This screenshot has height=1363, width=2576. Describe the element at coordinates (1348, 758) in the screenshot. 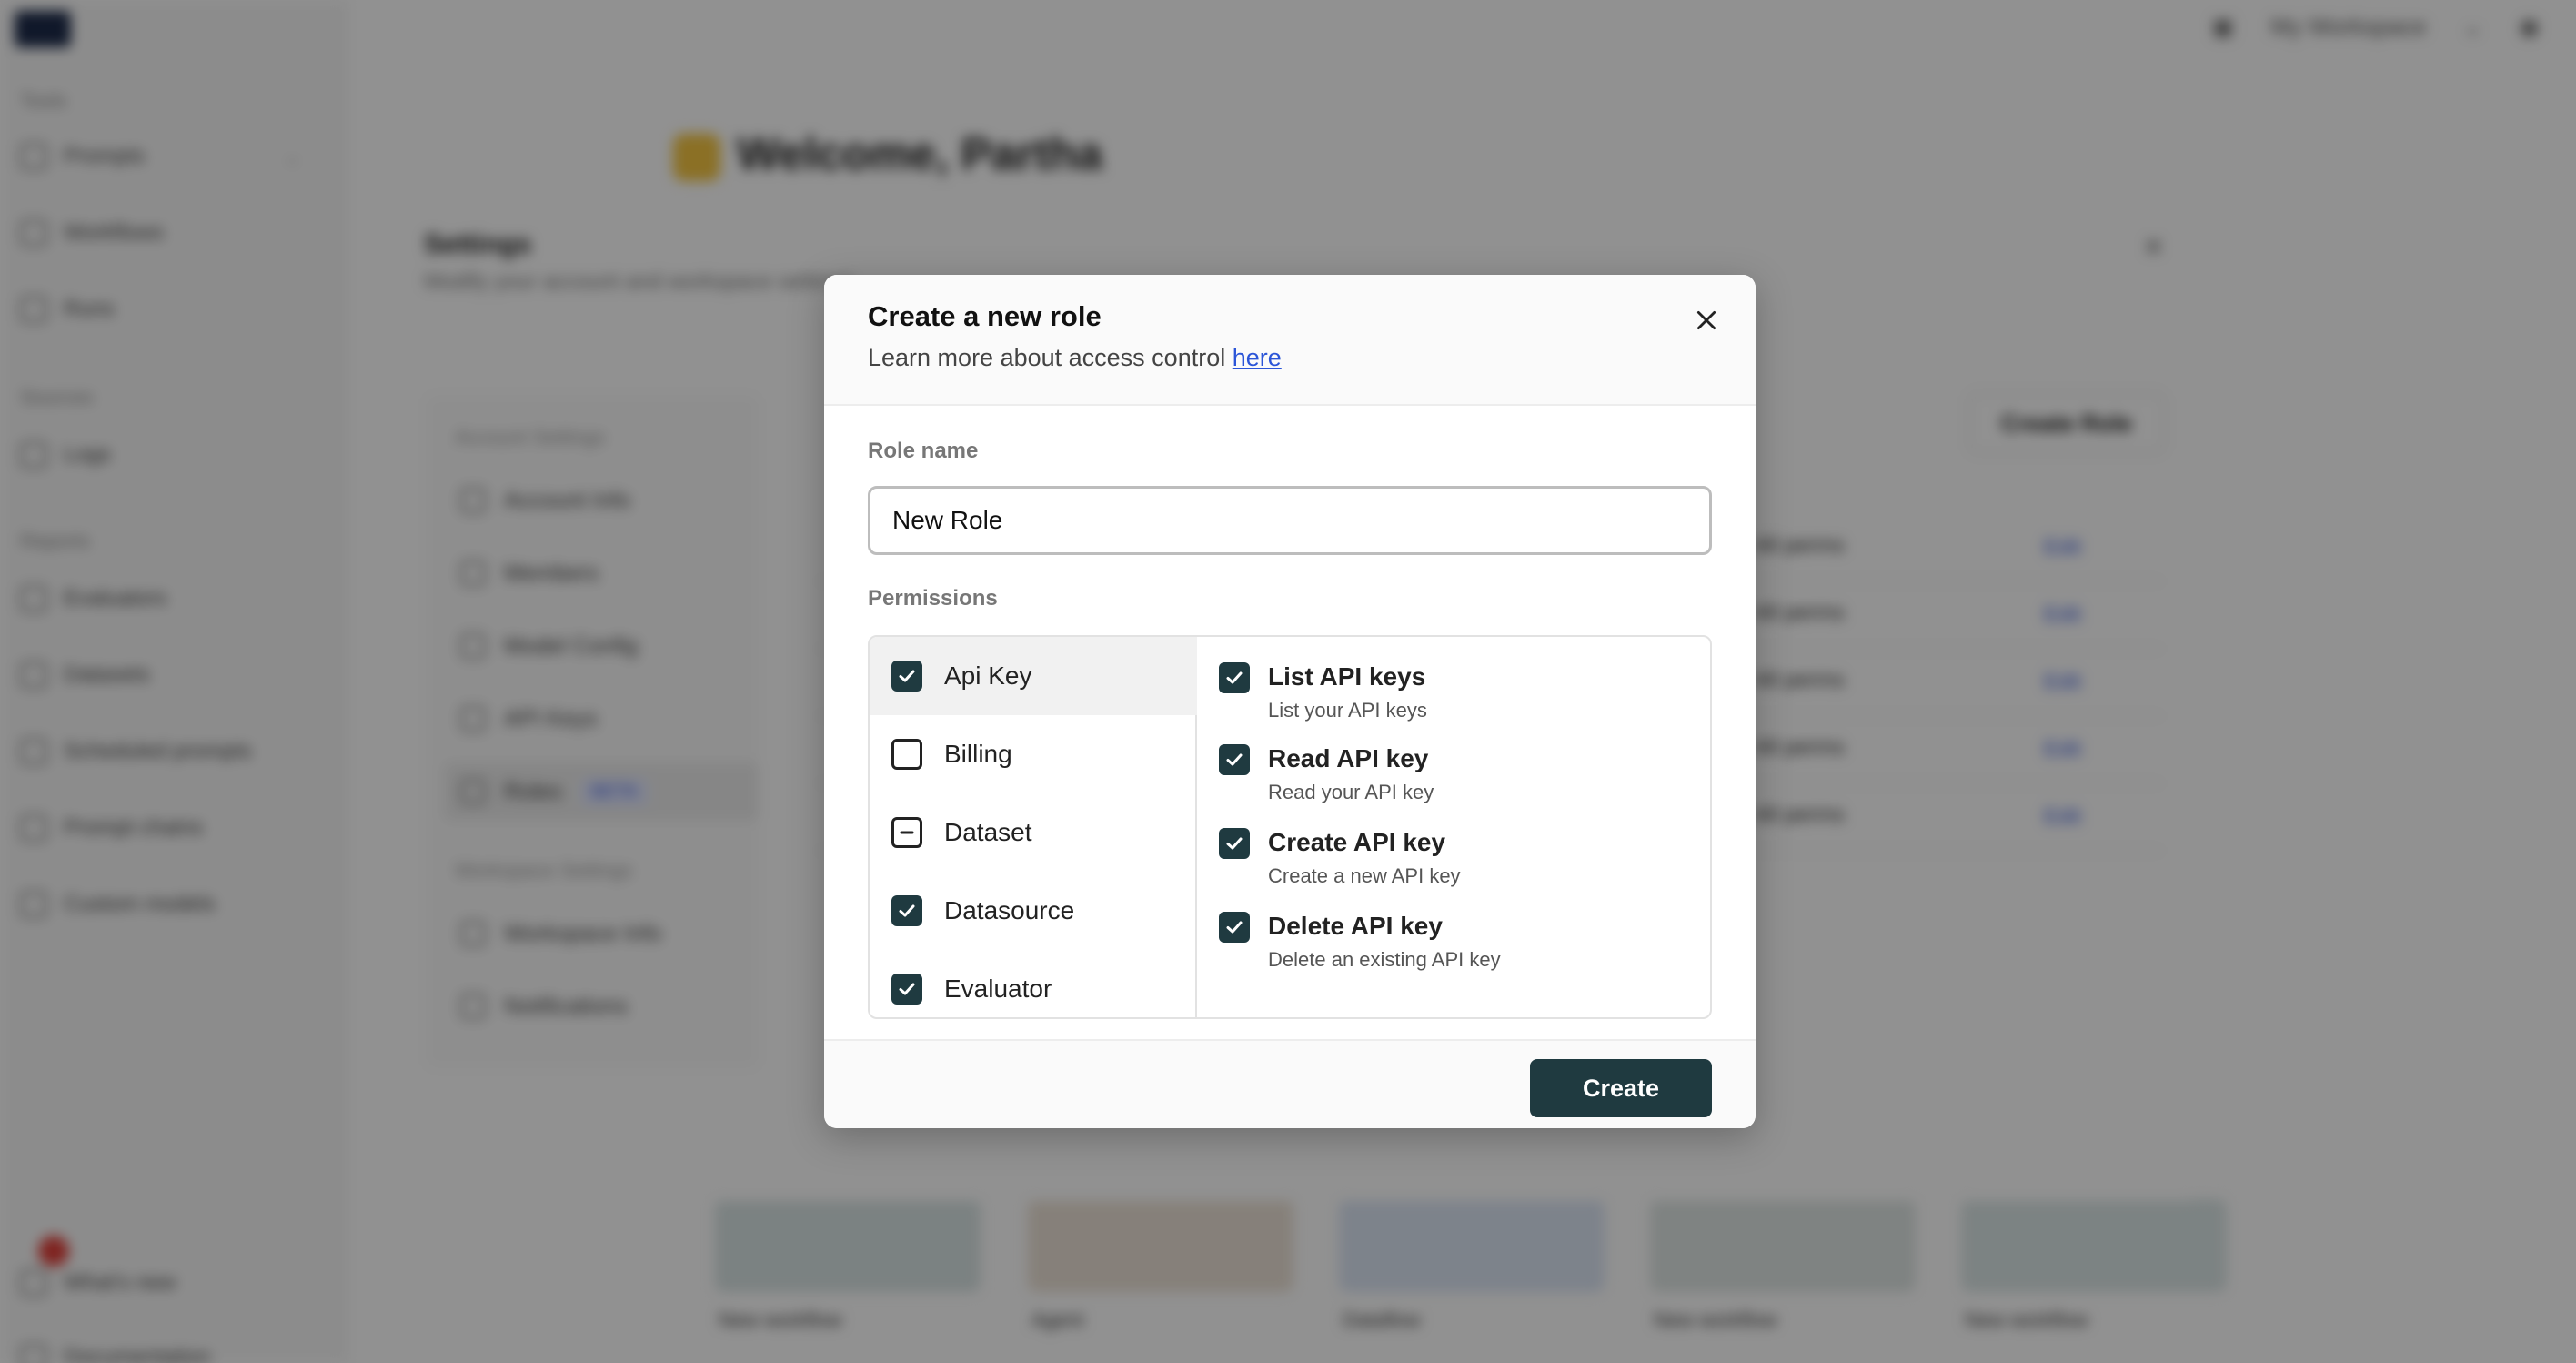

I see `permission-name: Read API key` at that location.